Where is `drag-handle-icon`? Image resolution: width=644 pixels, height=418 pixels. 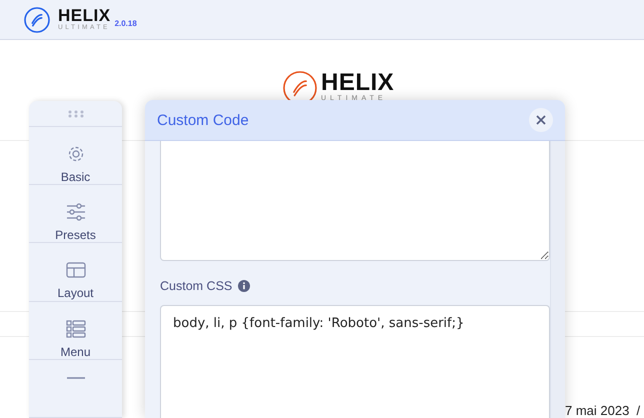
drag-handle-icon is located at coordinates (75, 114).